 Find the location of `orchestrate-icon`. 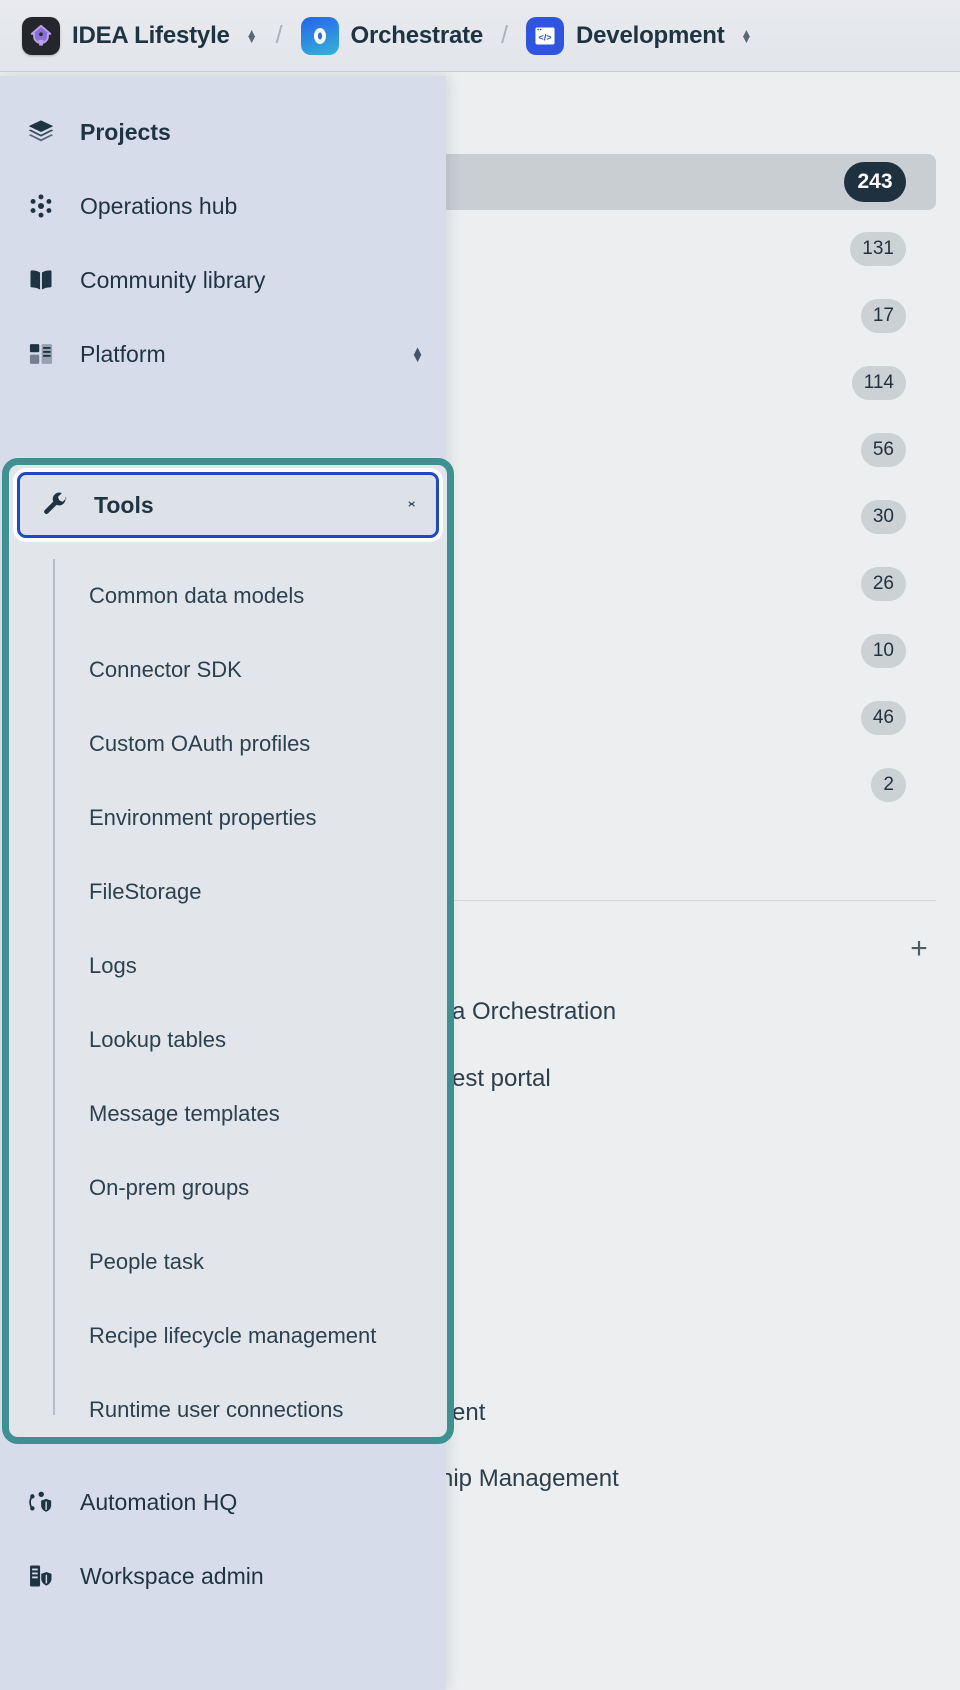

orchestrate-icon is located at coordinates (319, 35).